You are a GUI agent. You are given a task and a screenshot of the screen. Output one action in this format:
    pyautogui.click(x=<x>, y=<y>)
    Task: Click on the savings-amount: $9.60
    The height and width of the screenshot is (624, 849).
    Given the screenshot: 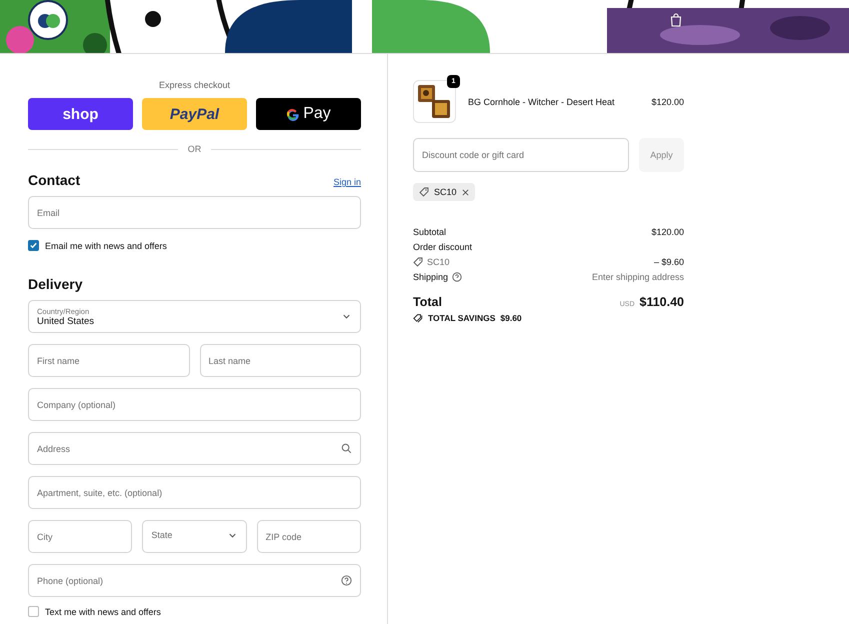 What is the action you would take?
    pyautogui.click(x=511, y=318)
    